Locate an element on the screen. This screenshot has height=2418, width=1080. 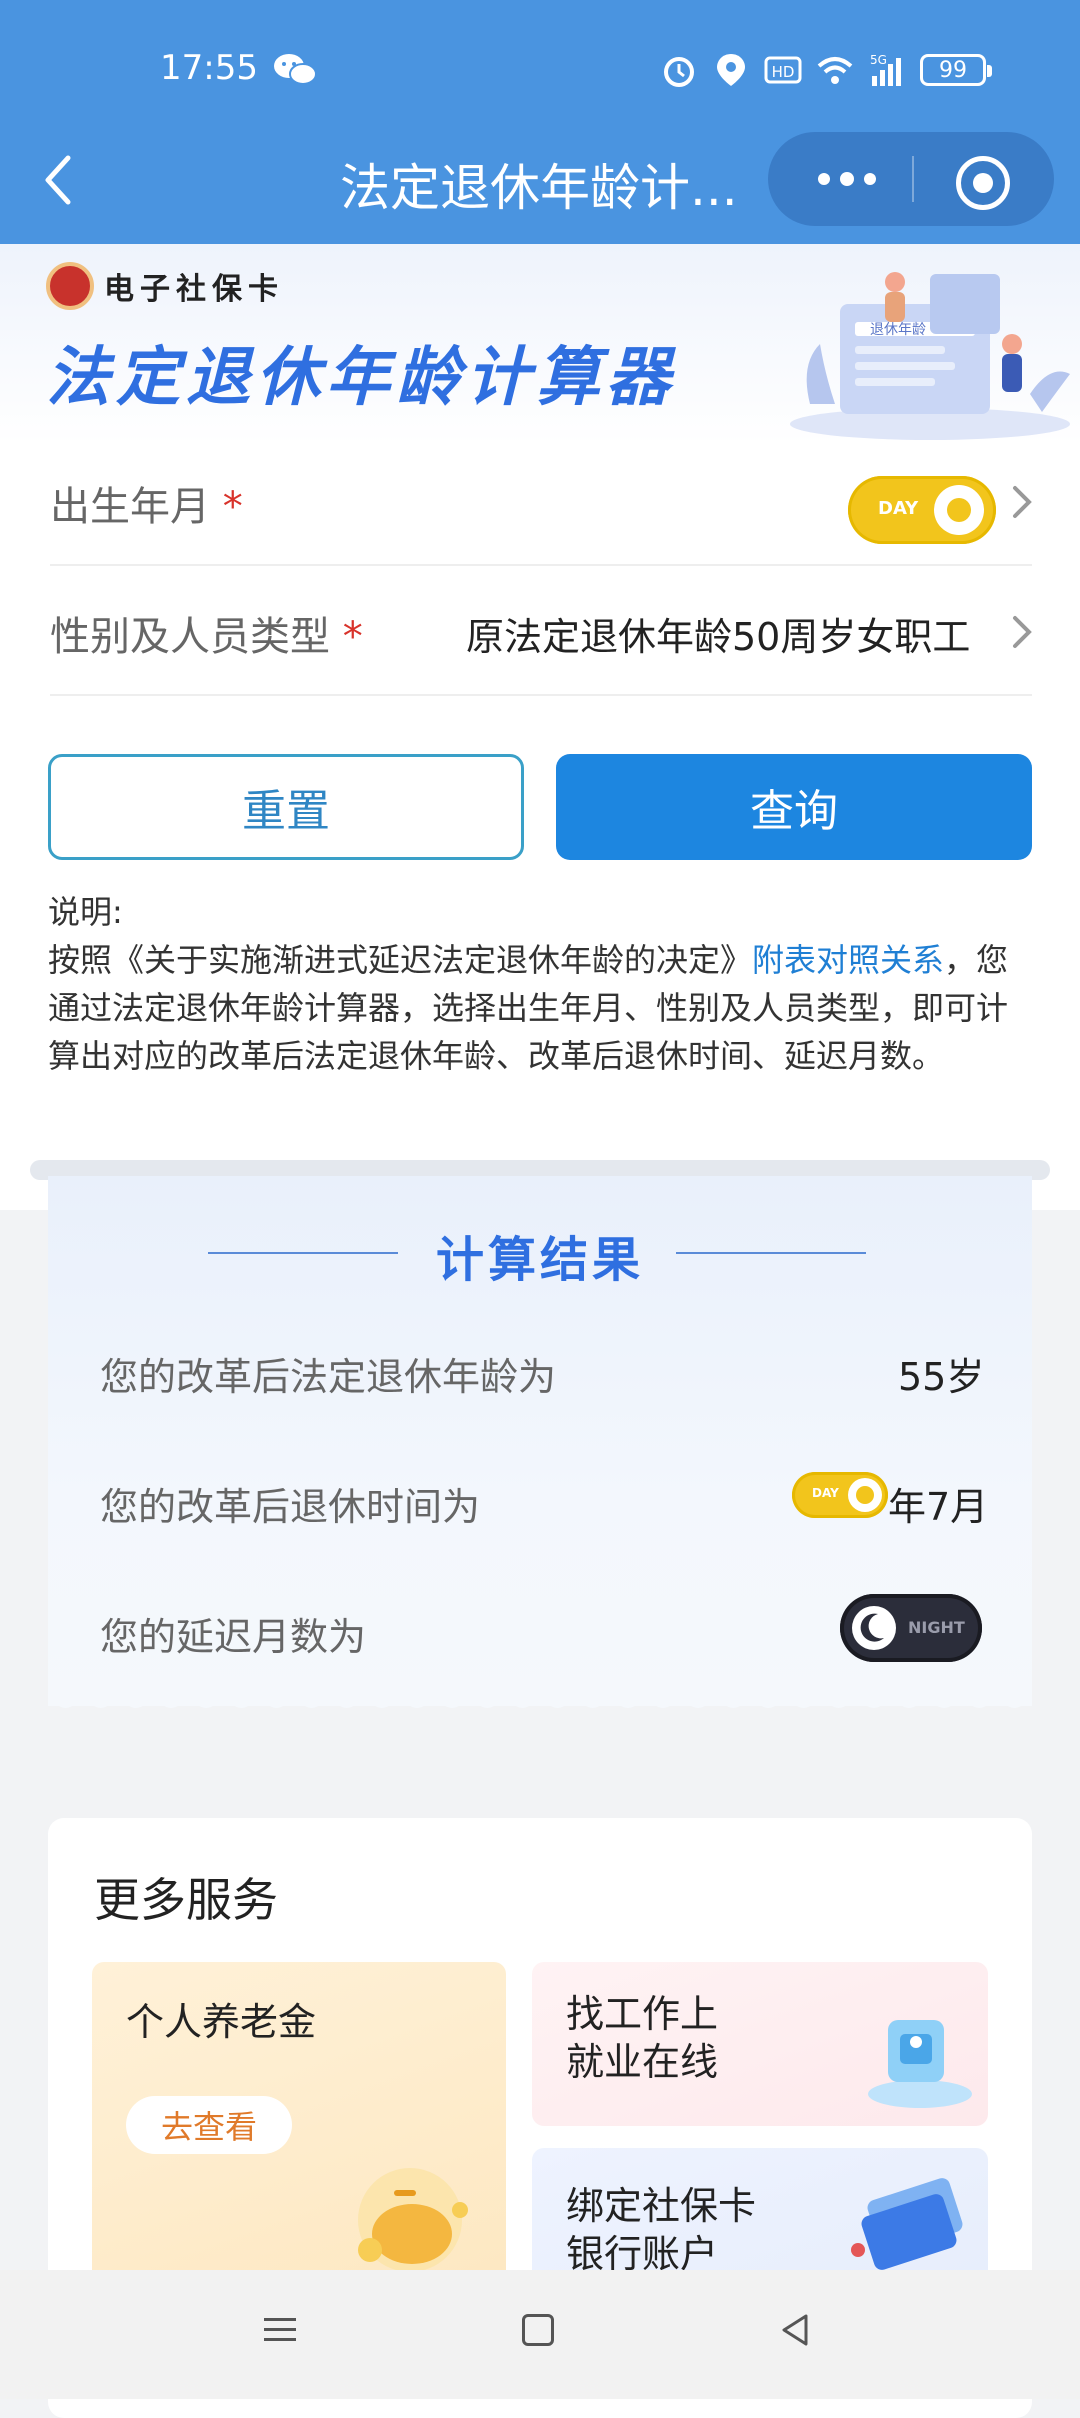
job-tile-line1: 找工作上 is located at coordinates (642, 2014).